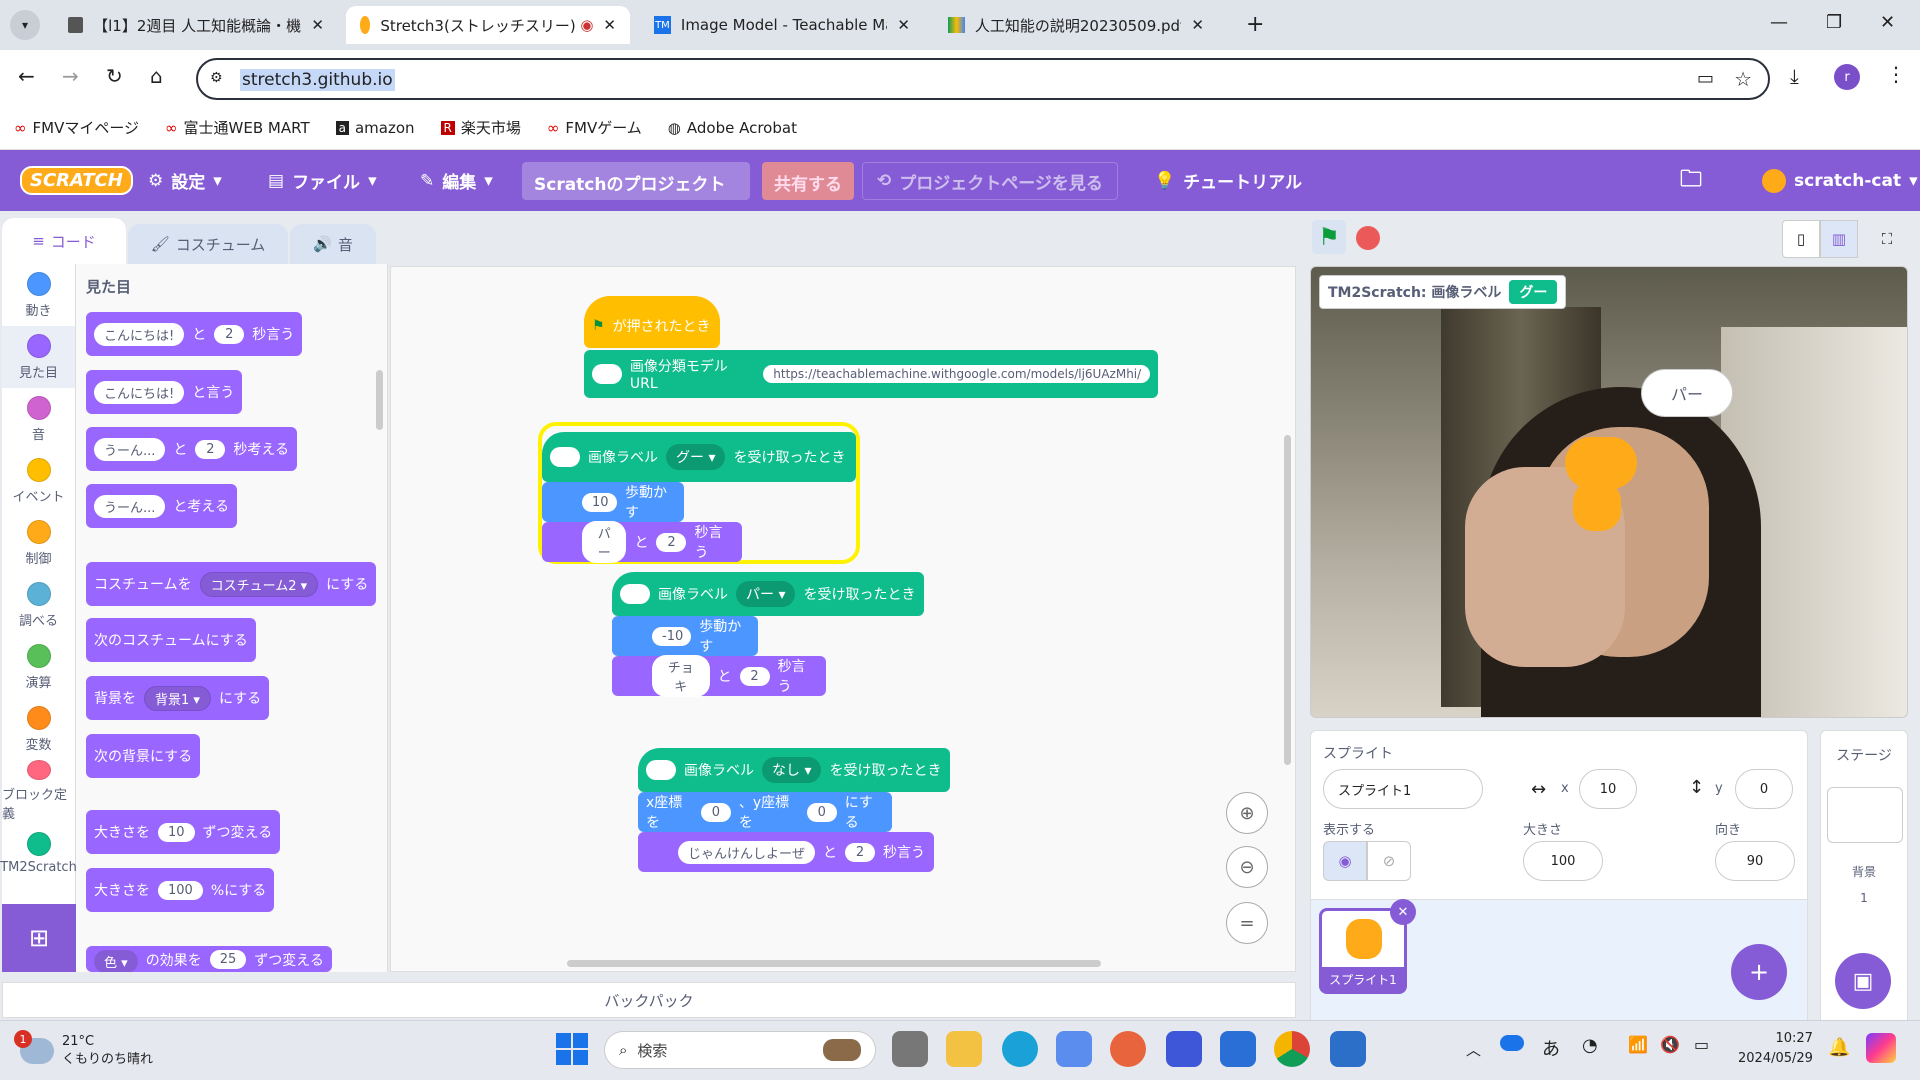 The image size is (1920, 1080). I want to click on fullscreen-icon: ⛶, so click(1887, 239).